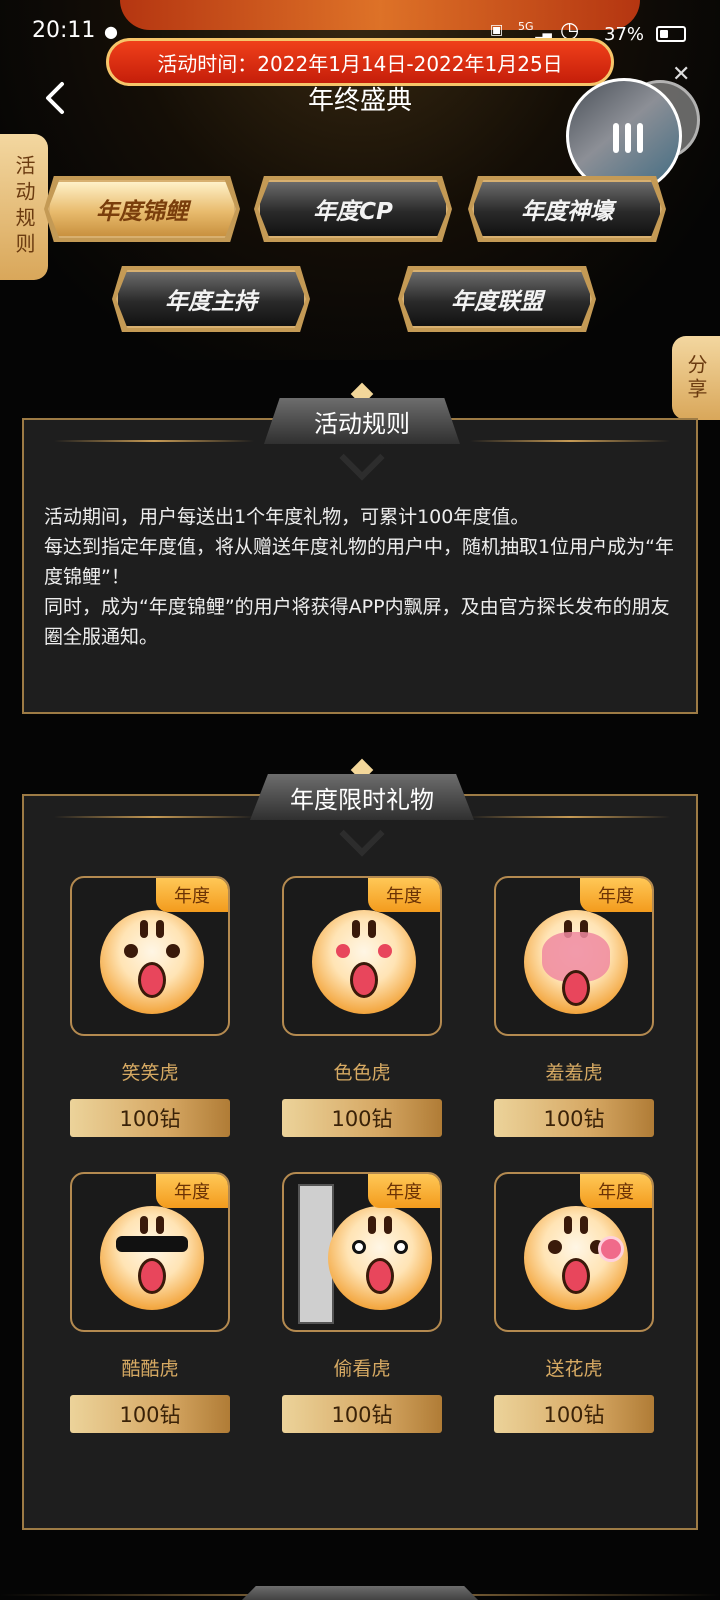 Image resolution: width=720 pixels, height=1600 pixels. I want to click on gift-item: 年度 送花虎 100钻, so click(574, 1302).